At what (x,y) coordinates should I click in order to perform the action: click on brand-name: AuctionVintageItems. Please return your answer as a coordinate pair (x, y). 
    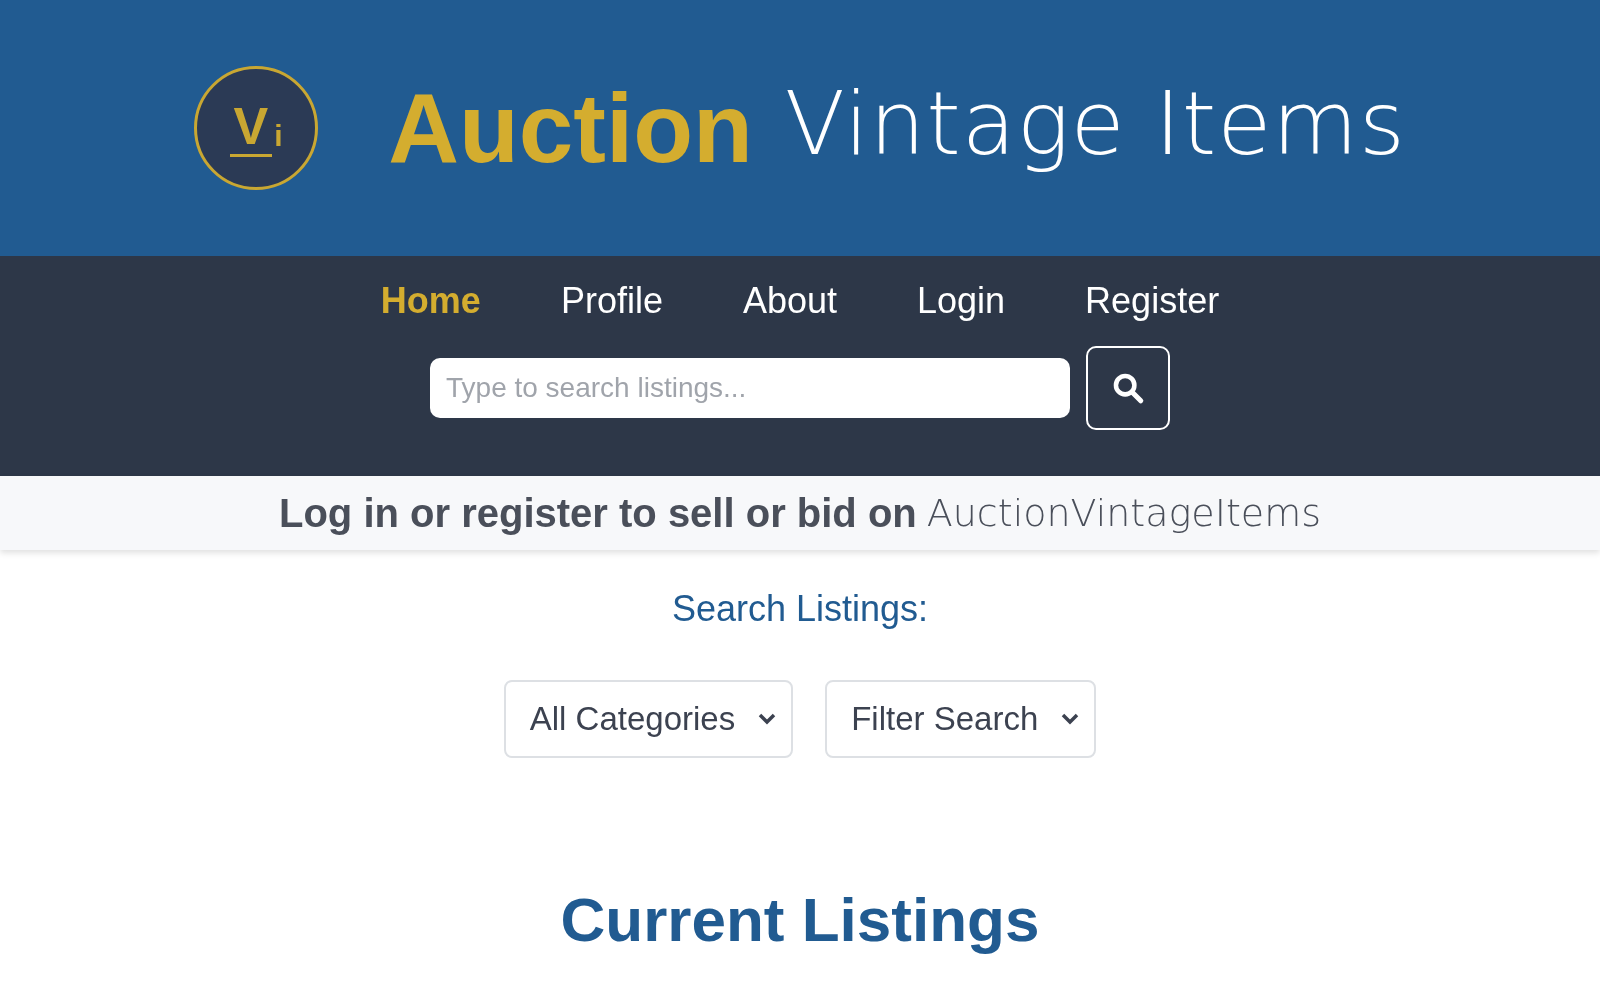
    Looking at the image, I should click on (1123, 513).